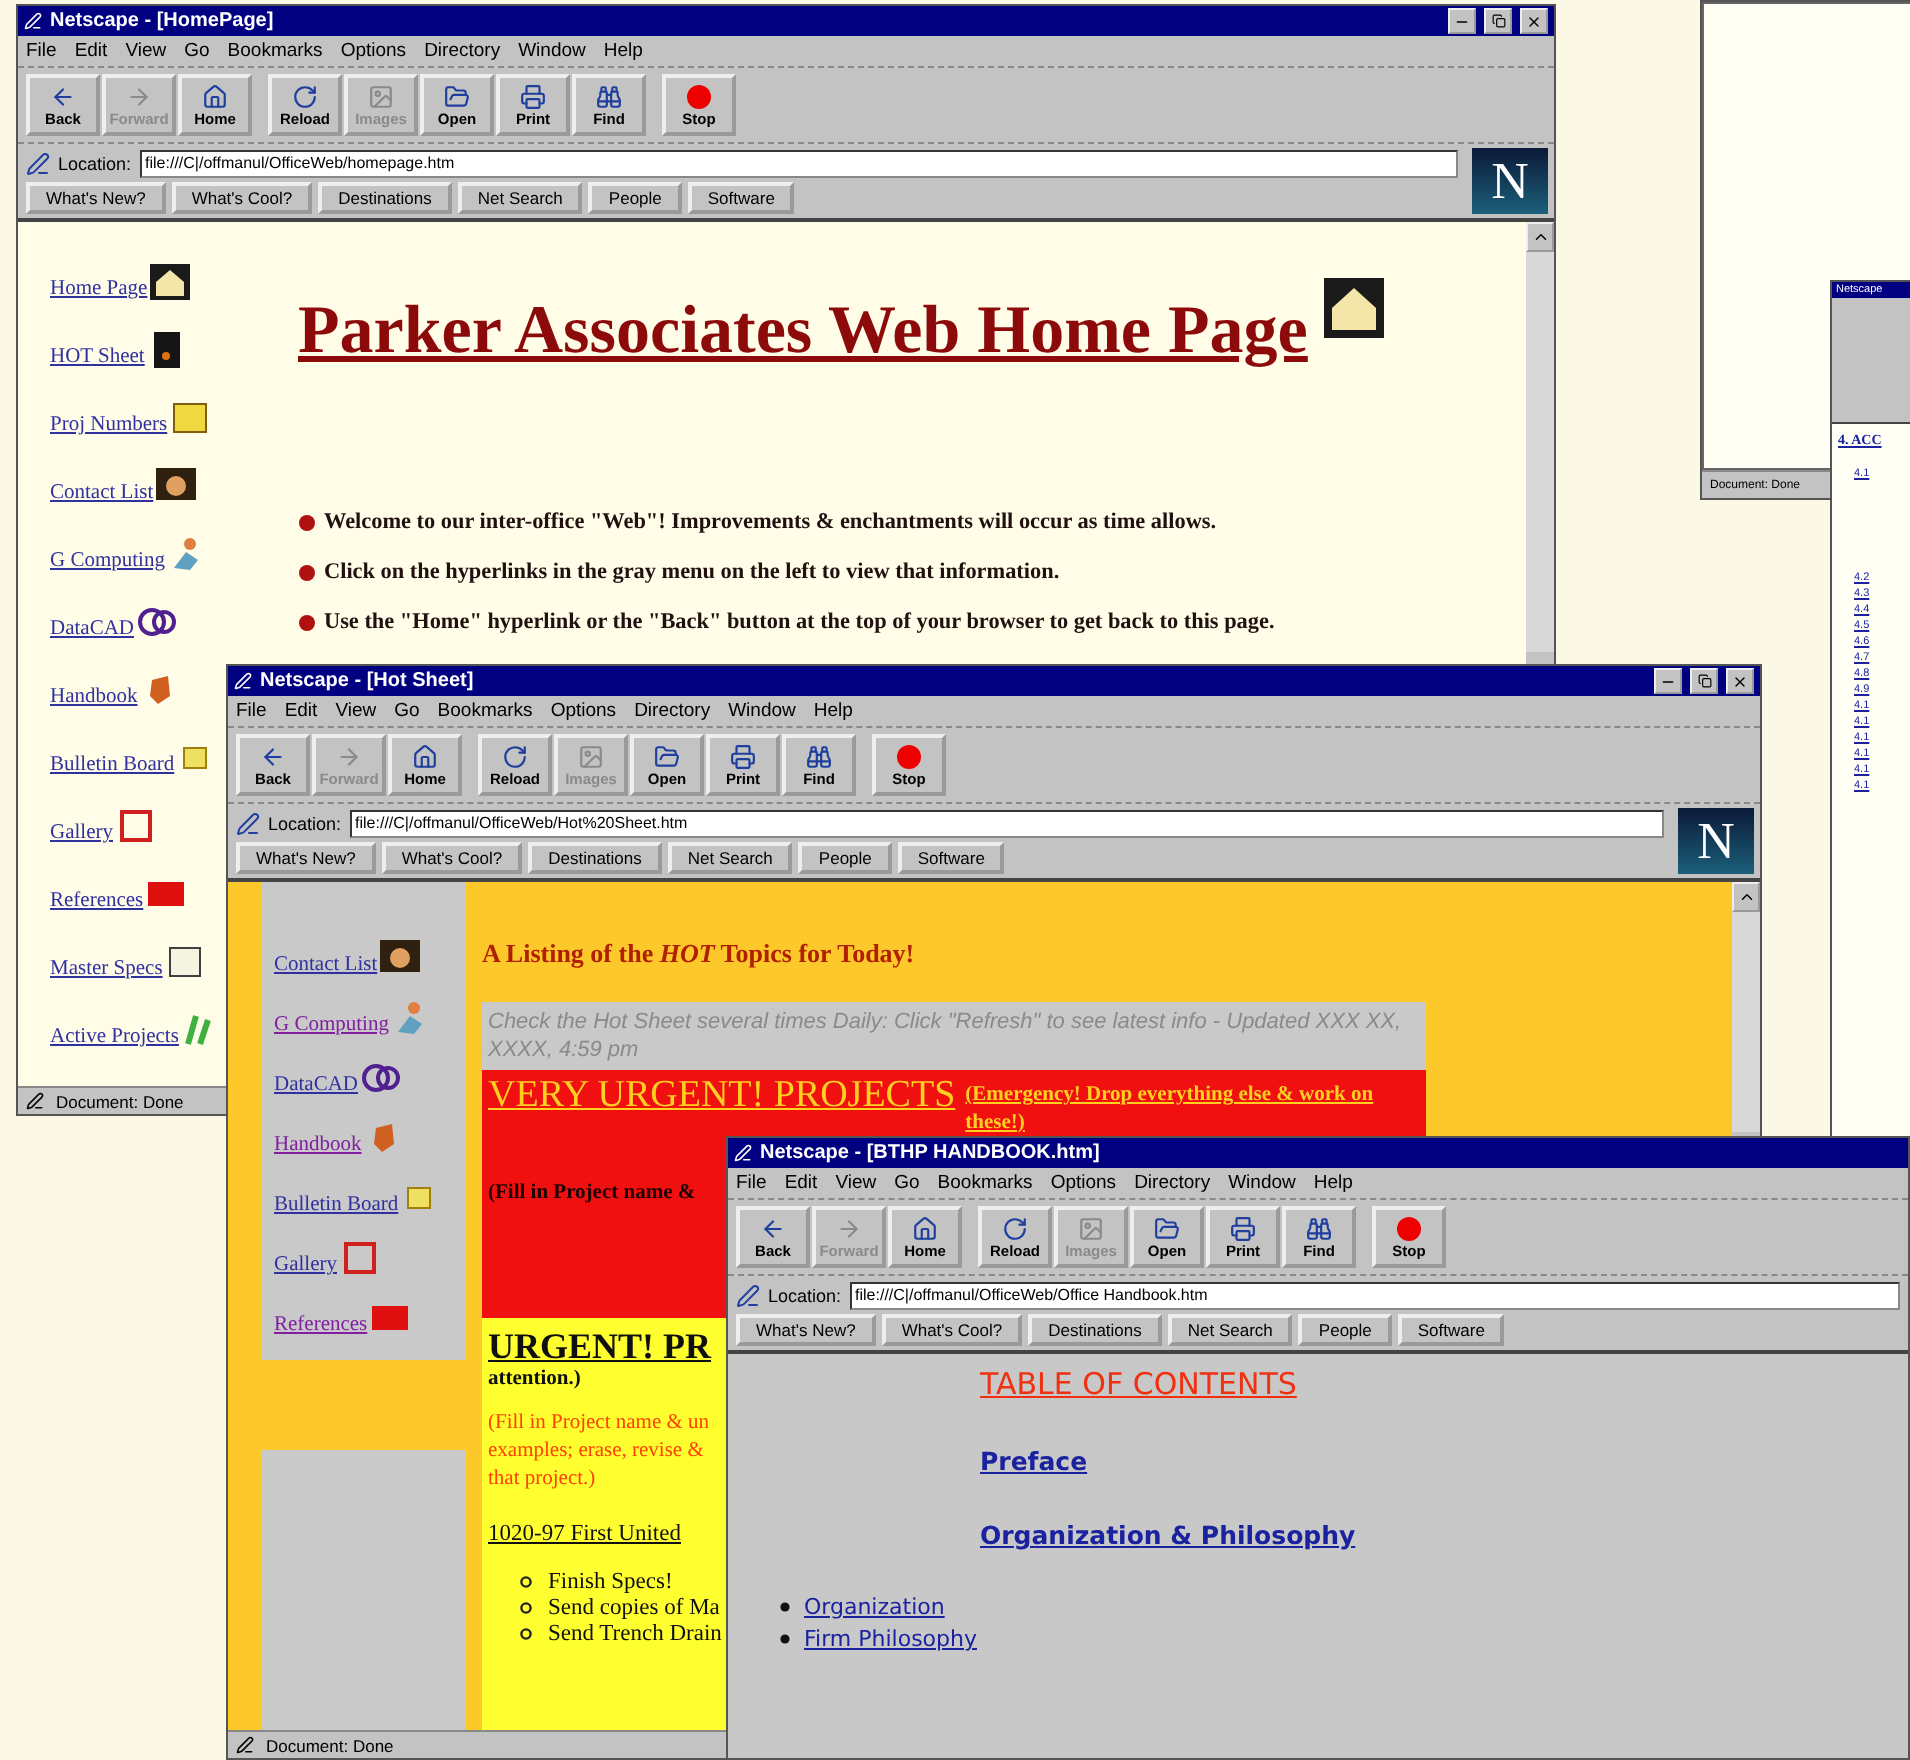 This screenshot has height=1760, width=1910. What do you see at coordinates (849, 1228) in the screenshot?
I see `forward-arrow-icon` at bounding box center [849, 1228].